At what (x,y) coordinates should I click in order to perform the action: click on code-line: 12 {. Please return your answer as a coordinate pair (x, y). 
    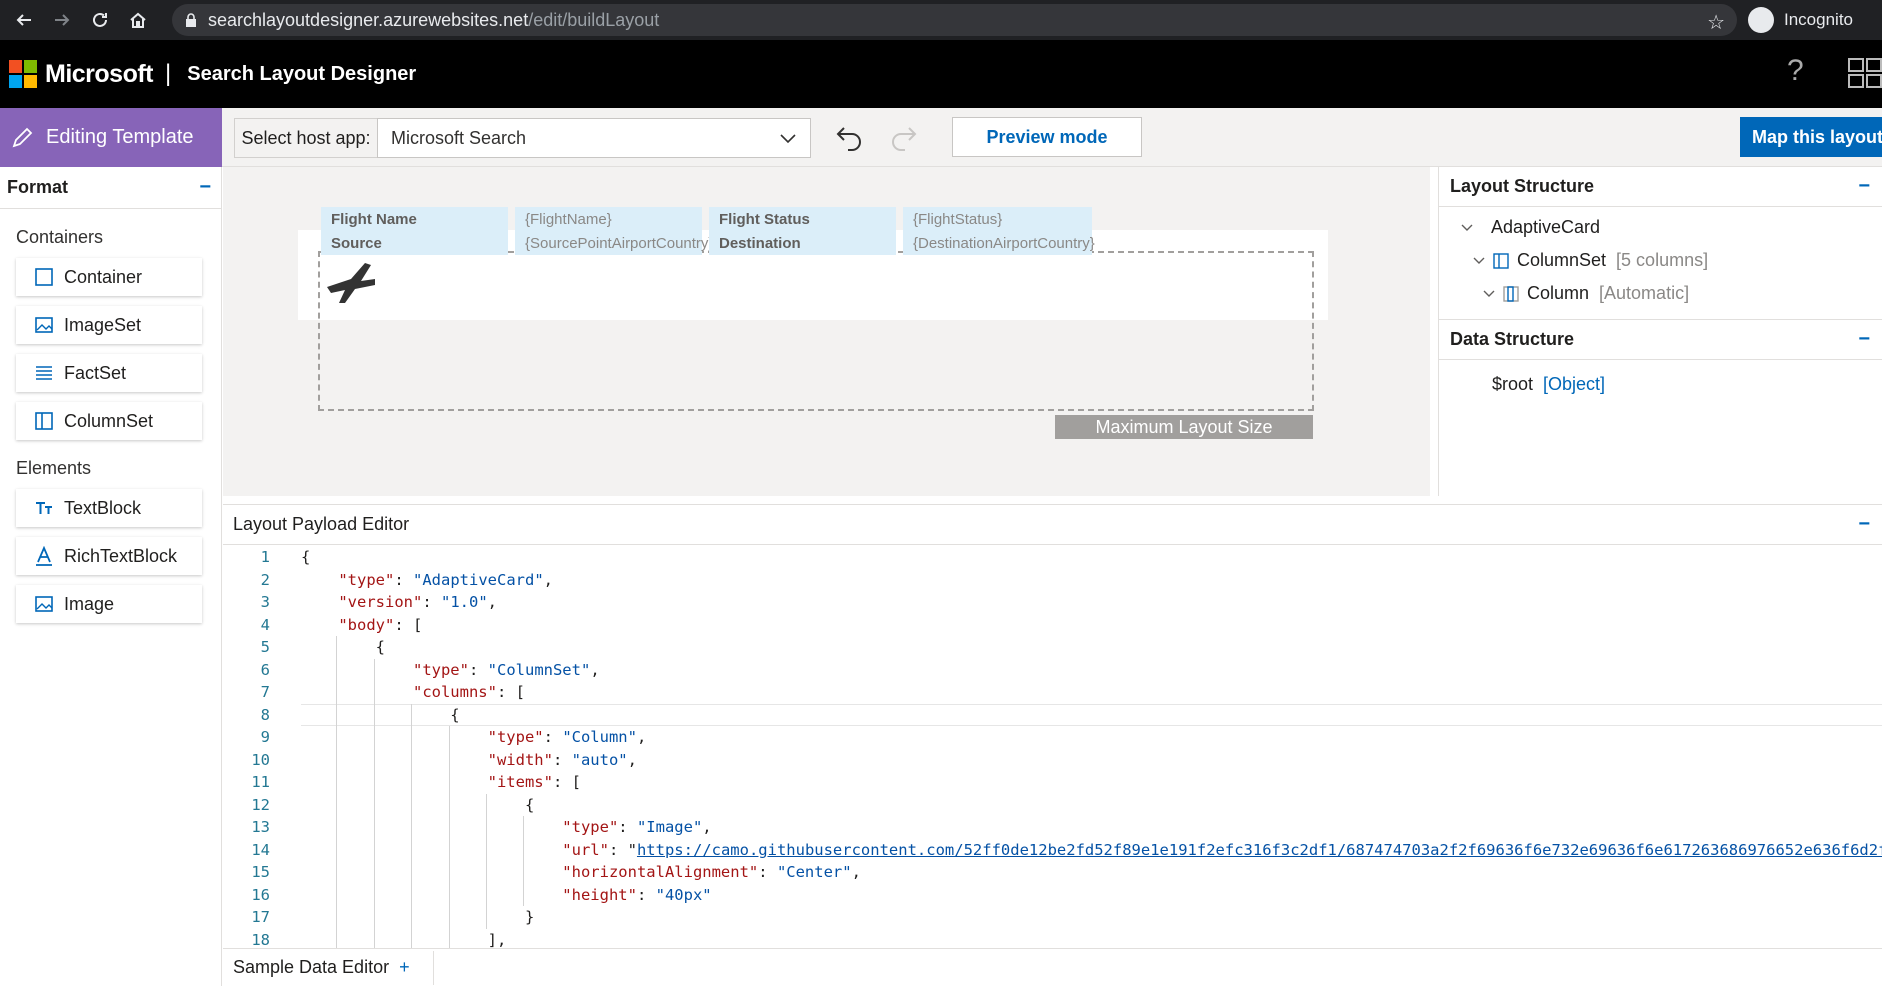
    Looking at the image, I should click on (1052, 805).